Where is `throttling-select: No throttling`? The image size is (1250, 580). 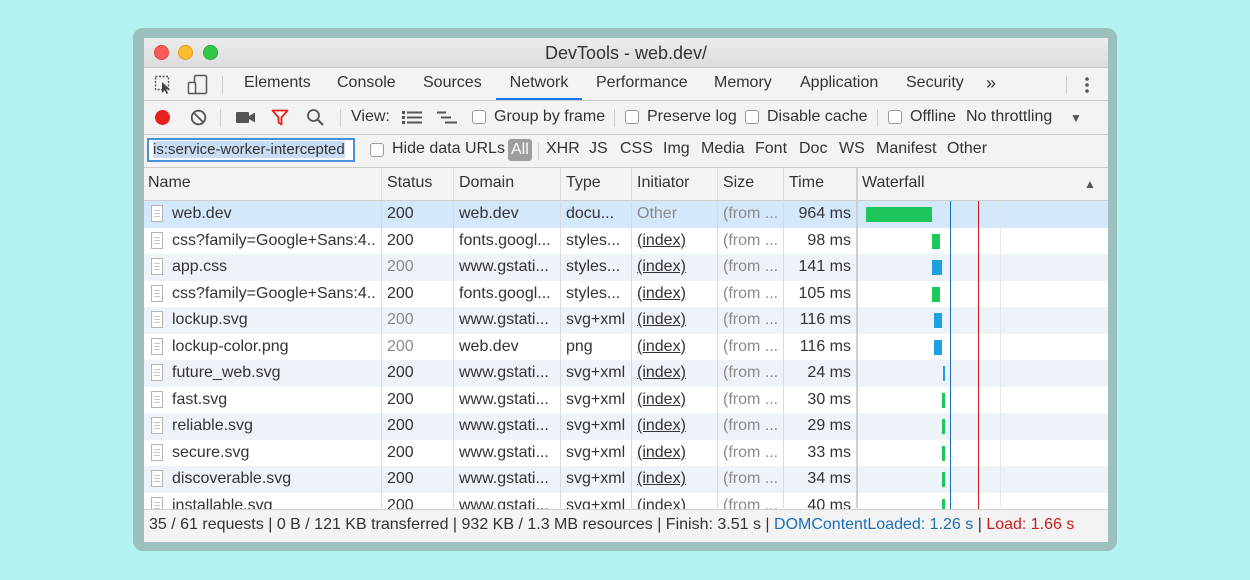 throttling-select: No throttling is located at coordinates (1009, 117).